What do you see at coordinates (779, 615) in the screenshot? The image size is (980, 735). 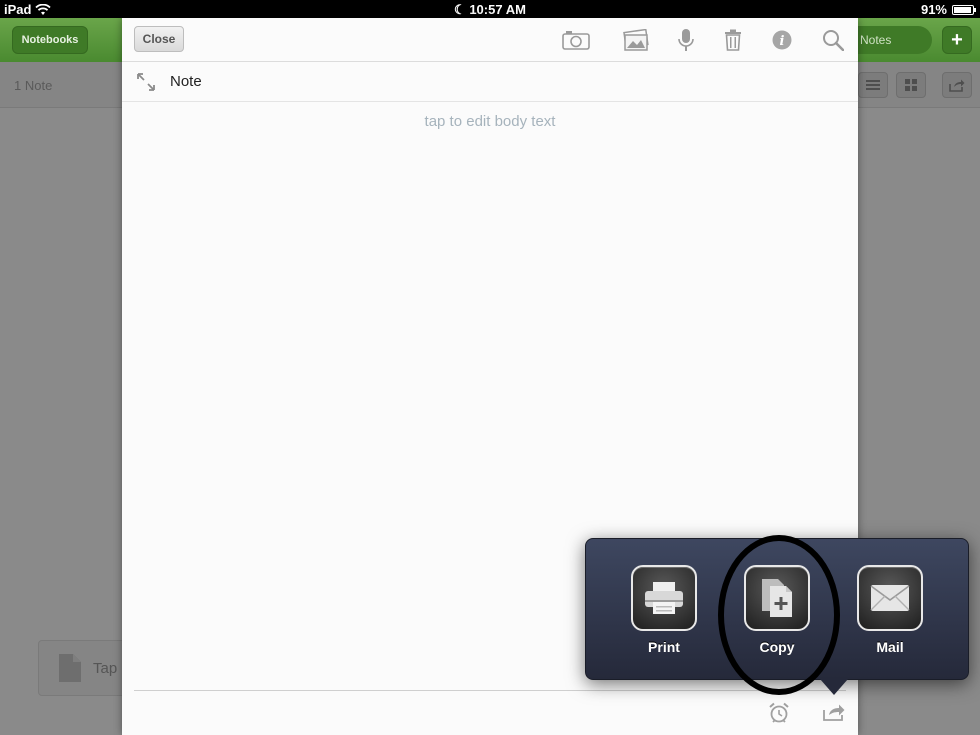 I see `copy-highlight-circle` at bounding box center [779, 615].